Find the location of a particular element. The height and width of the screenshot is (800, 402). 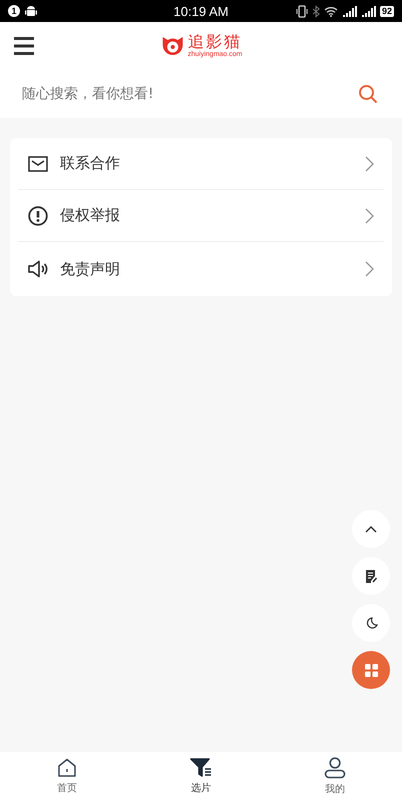

battery-level: 92 is located at coordinates (387, 11).